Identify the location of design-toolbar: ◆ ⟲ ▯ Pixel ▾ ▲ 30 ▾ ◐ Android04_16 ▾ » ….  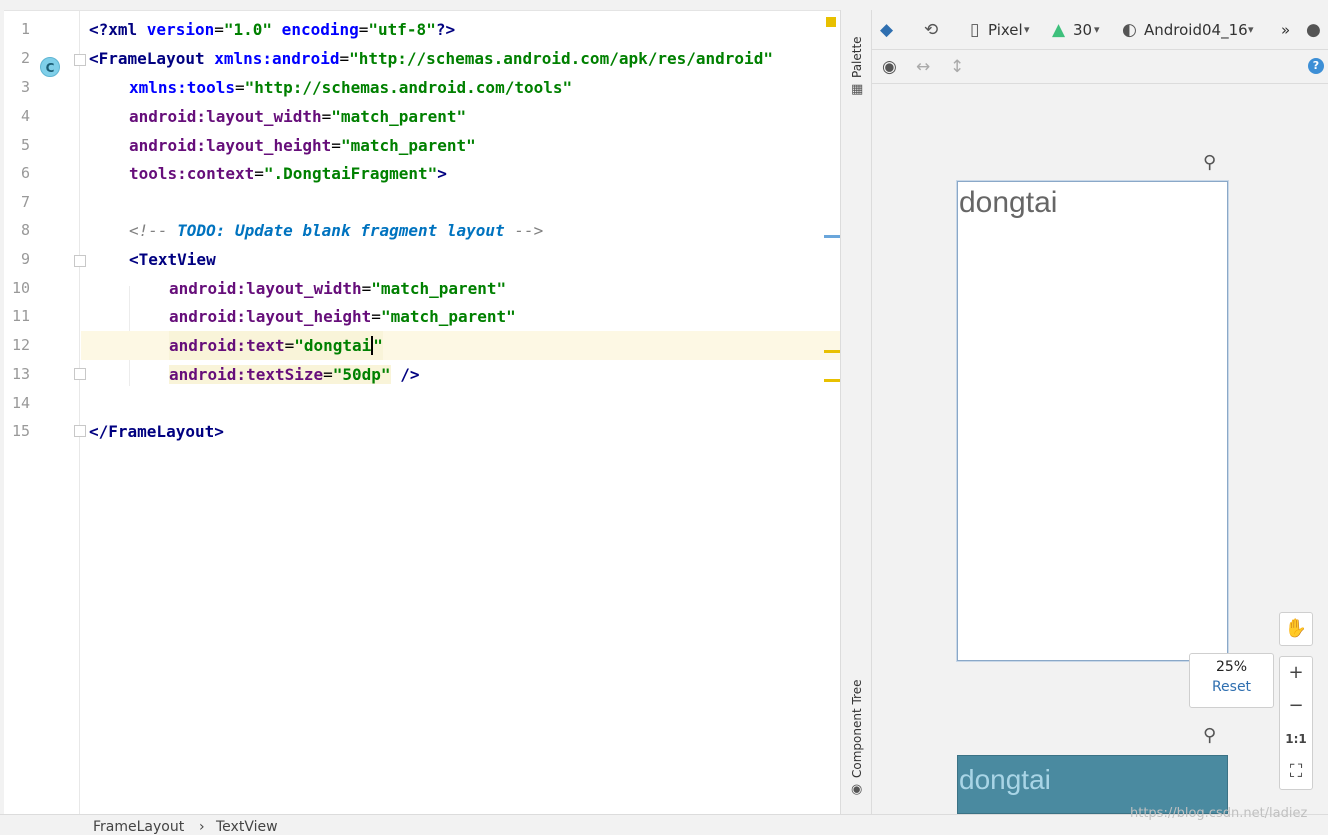
(1100, 30).